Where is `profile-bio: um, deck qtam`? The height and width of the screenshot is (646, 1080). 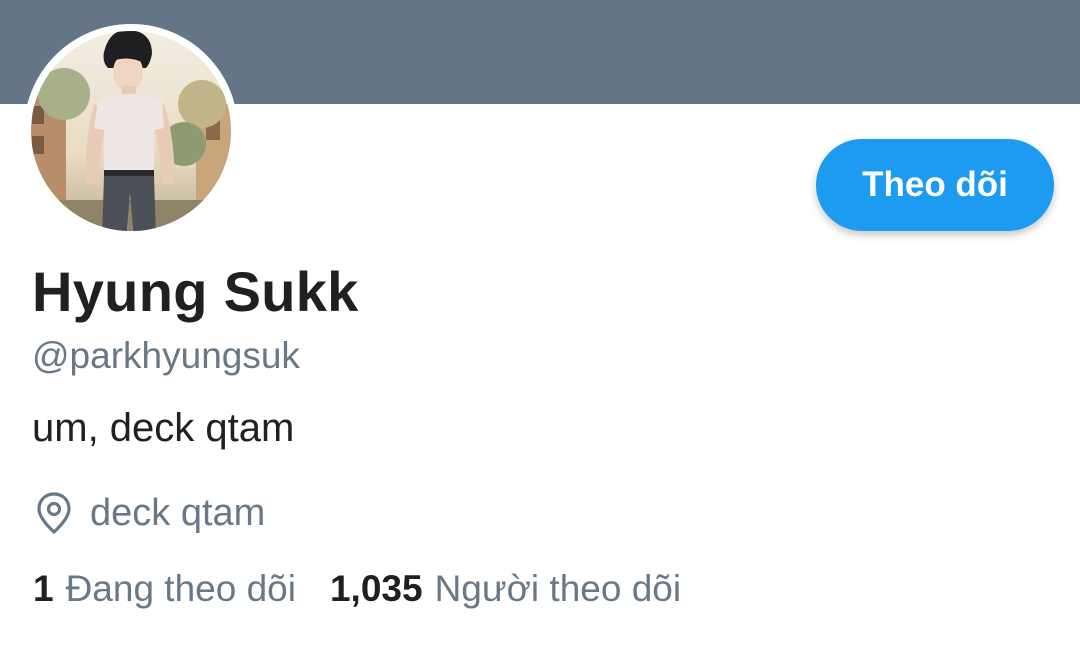 profile-bio: um, deck qtam is located at coordinates (163, 428).